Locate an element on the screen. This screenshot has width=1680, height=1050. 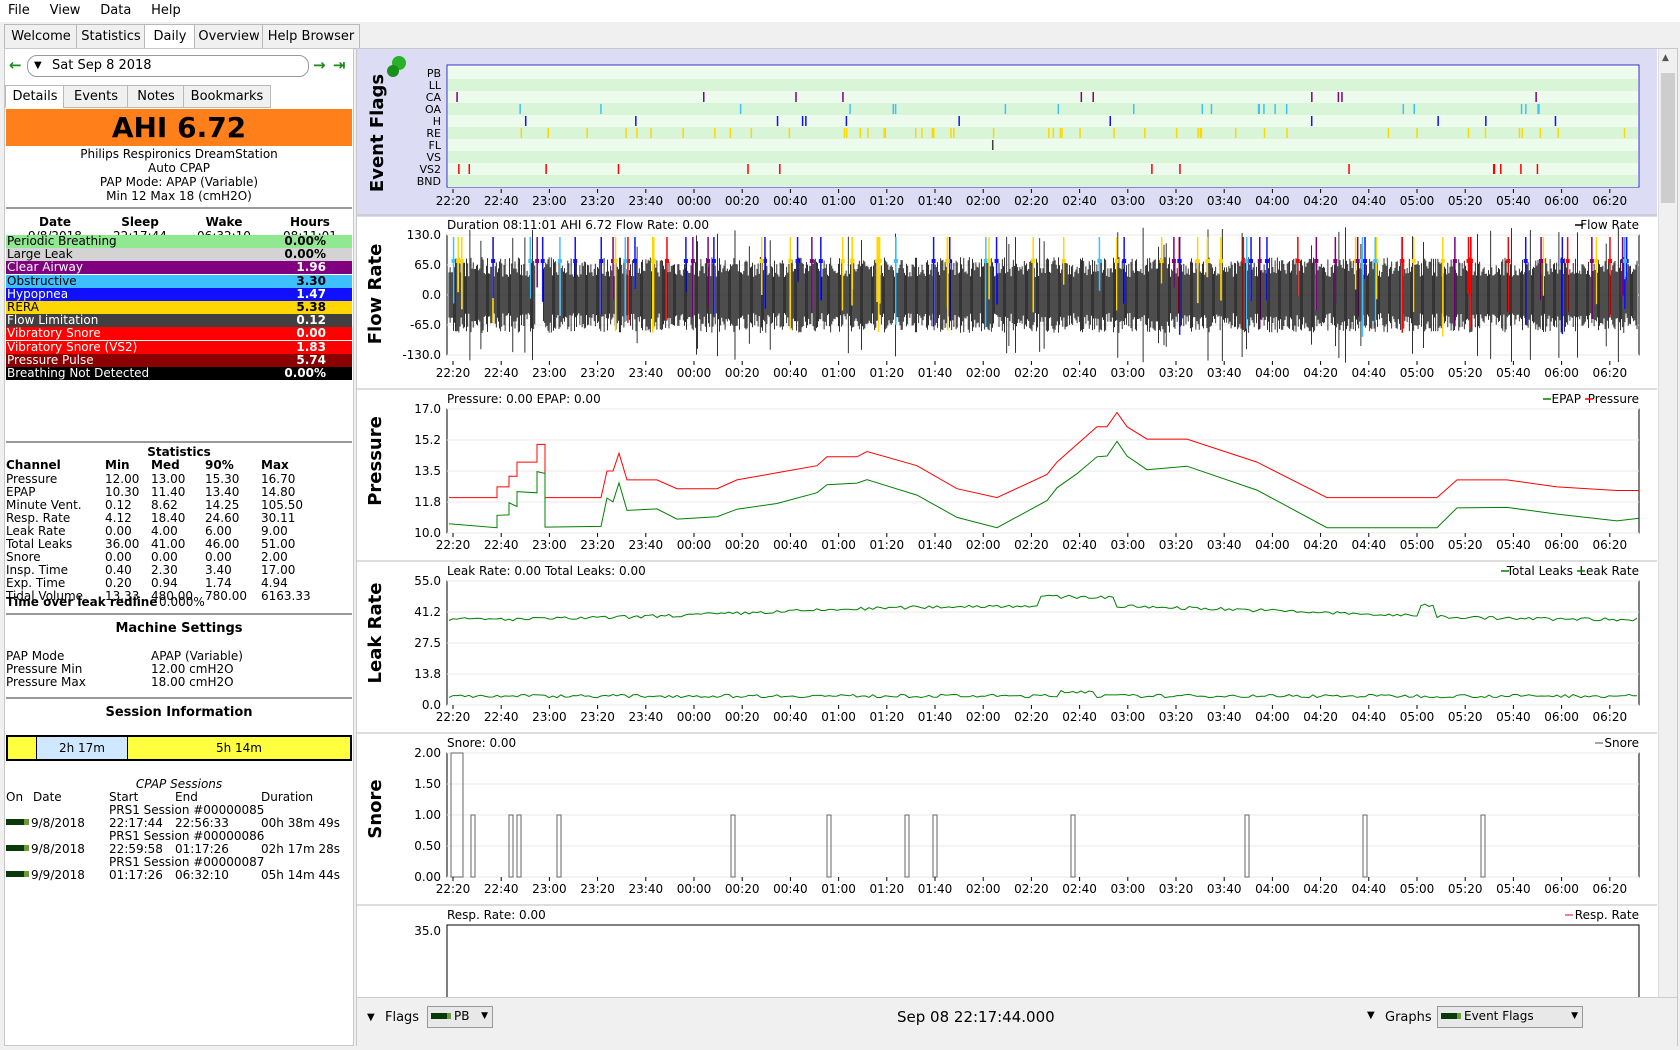
scroll-up-icon: ▲ is located at coordinates (1665, 58).